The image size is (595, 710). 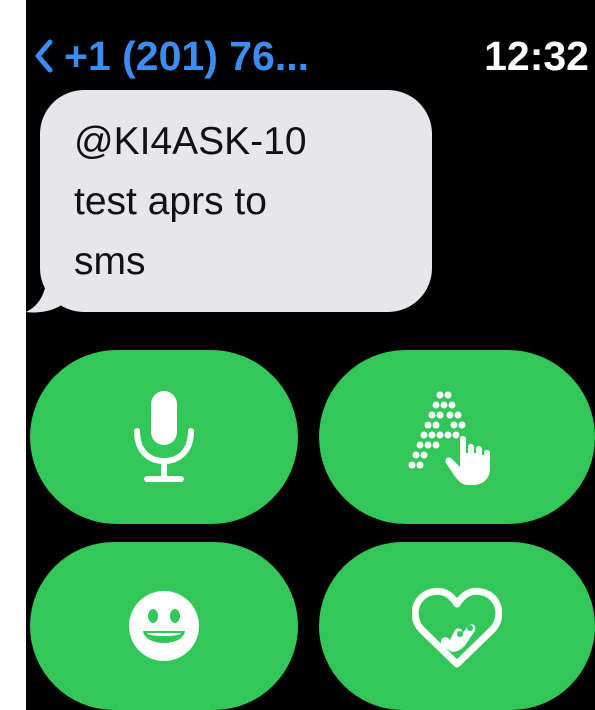 What do you see at coordinates (190, 201) in the screenshot?
I see `message-text: @KI4ASK-10 test aprs to sms` at bounding box center [190, 201].